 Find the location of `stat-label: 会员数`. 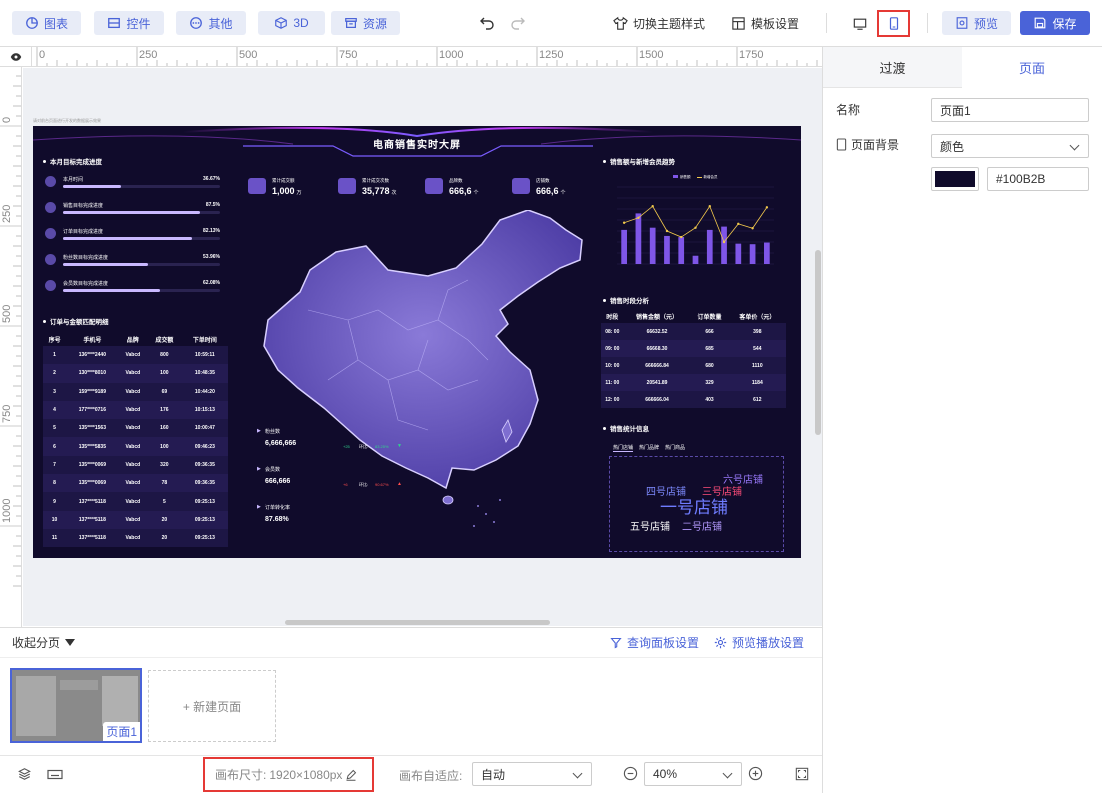

stat-label: 会员数 is located at coordinates (273, 470).